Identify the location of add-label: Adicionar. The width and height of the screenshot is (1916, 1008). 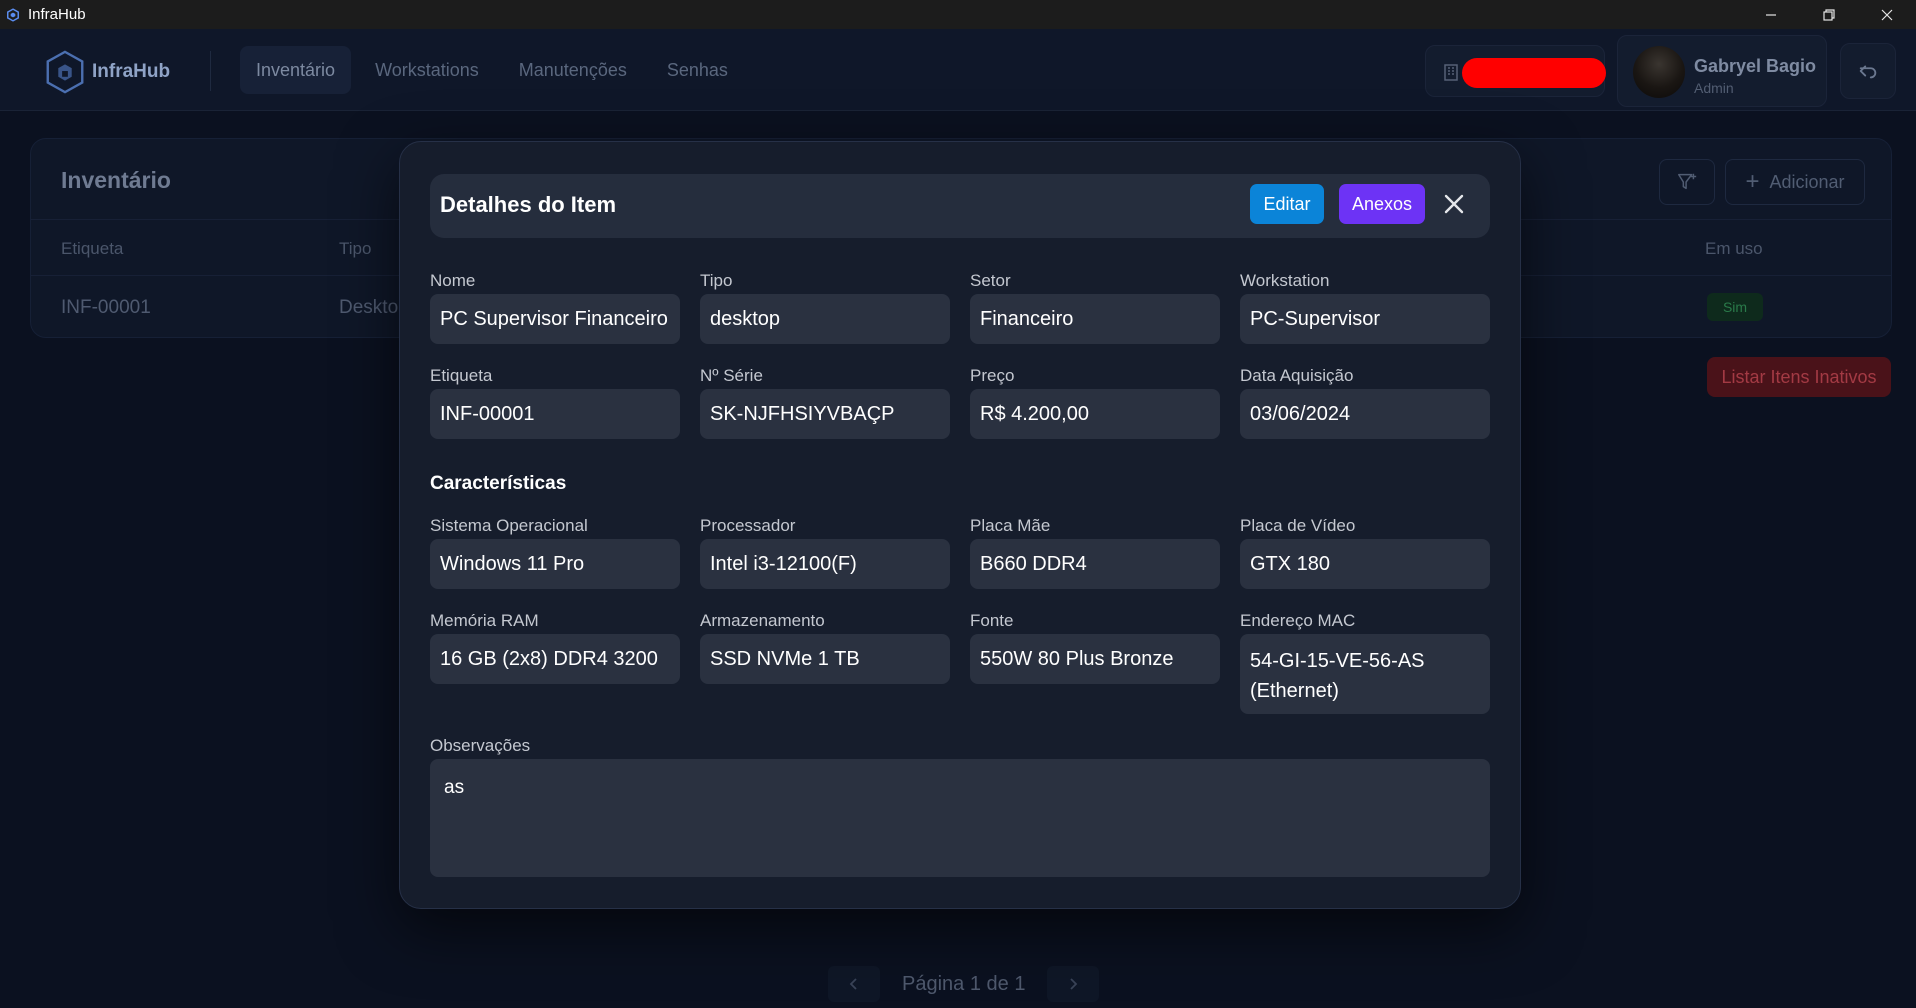
(1807, 181).